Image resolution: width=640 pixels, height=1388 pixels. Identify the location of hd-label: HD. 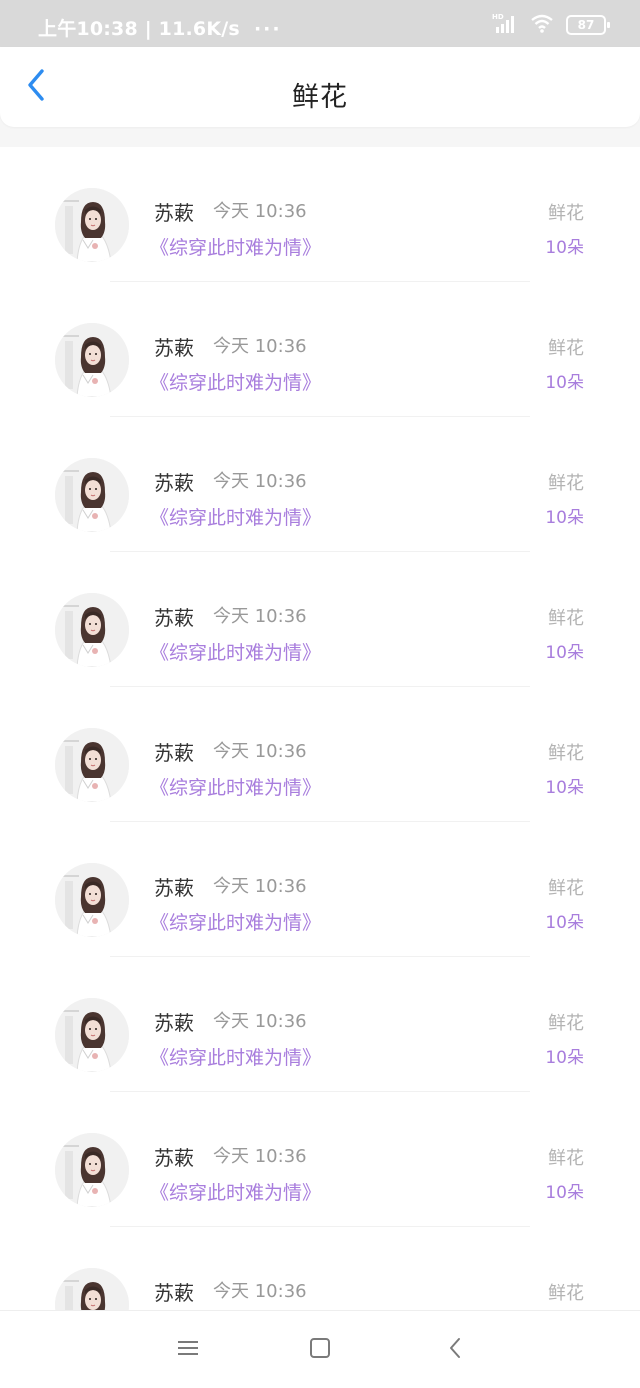
(498, 17).